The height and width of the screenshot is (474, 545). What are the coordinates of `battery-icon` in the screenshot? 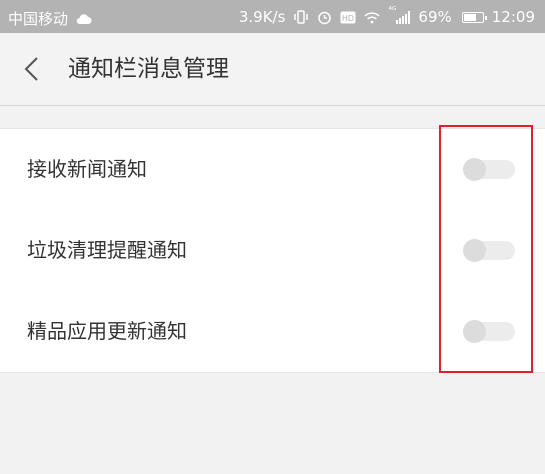 It's located at (474, 17).